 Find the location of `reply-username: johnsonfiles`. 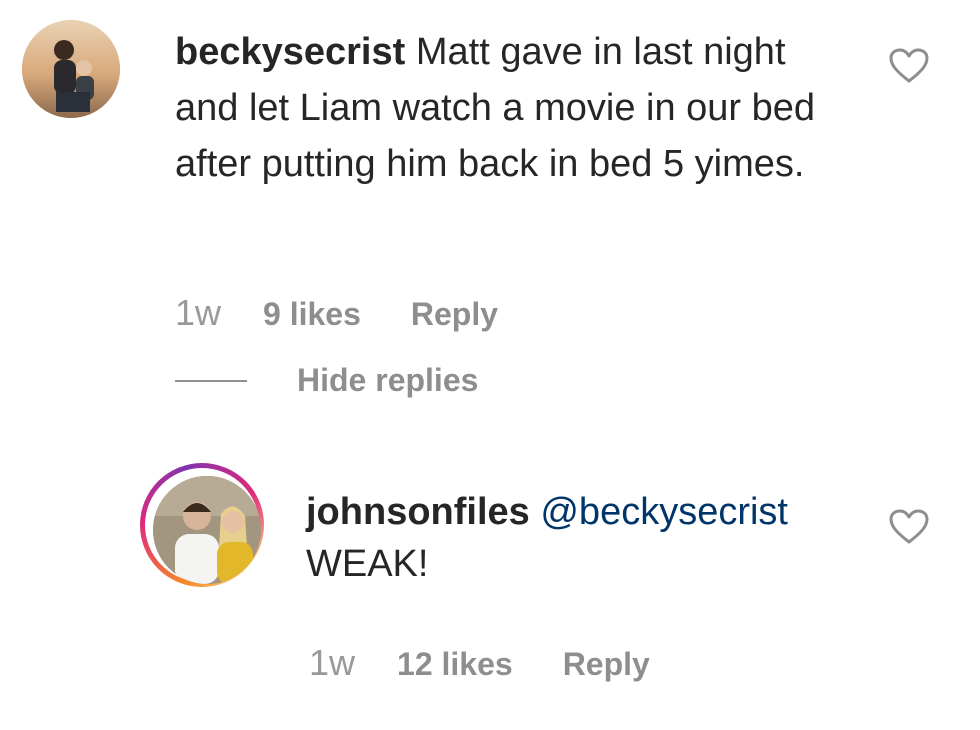

reply-username: johnsonfiles is located at coordinates (418, 512).